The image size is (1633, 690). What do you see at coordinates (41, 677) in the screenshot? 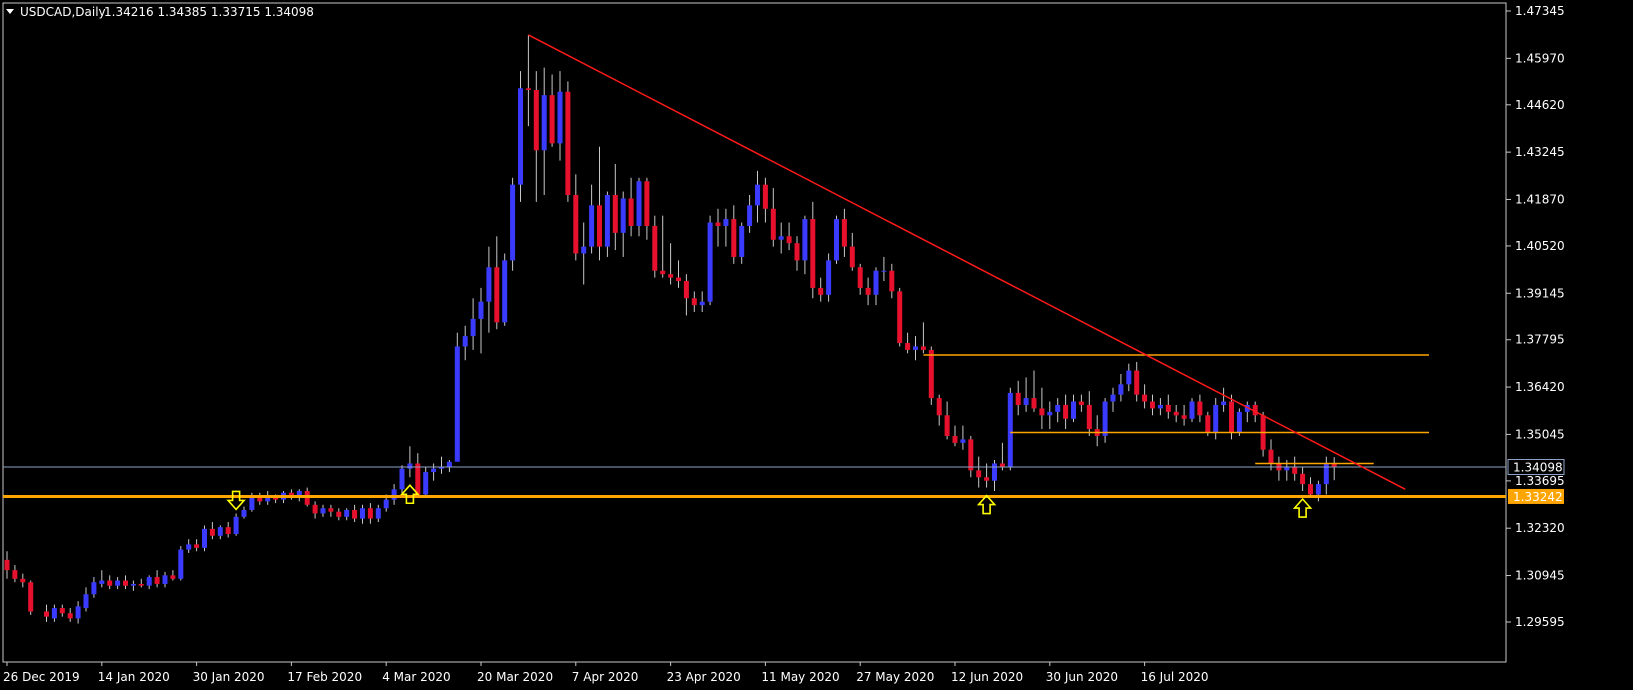
I see `x-tick-label: 26 Dec 2019` at bounding box center [41, 677].